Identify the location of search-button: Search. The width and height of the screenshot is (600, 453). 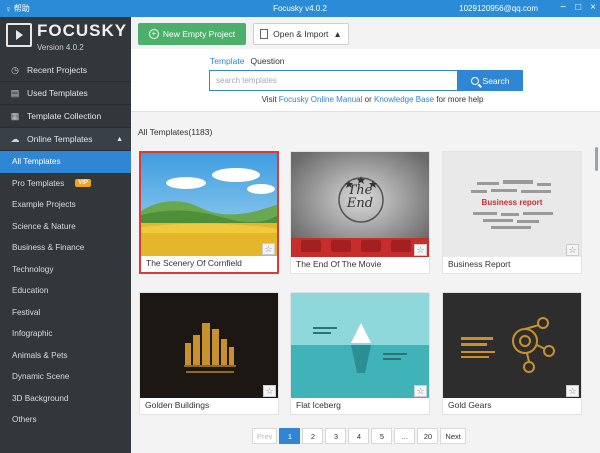
(490, 80).